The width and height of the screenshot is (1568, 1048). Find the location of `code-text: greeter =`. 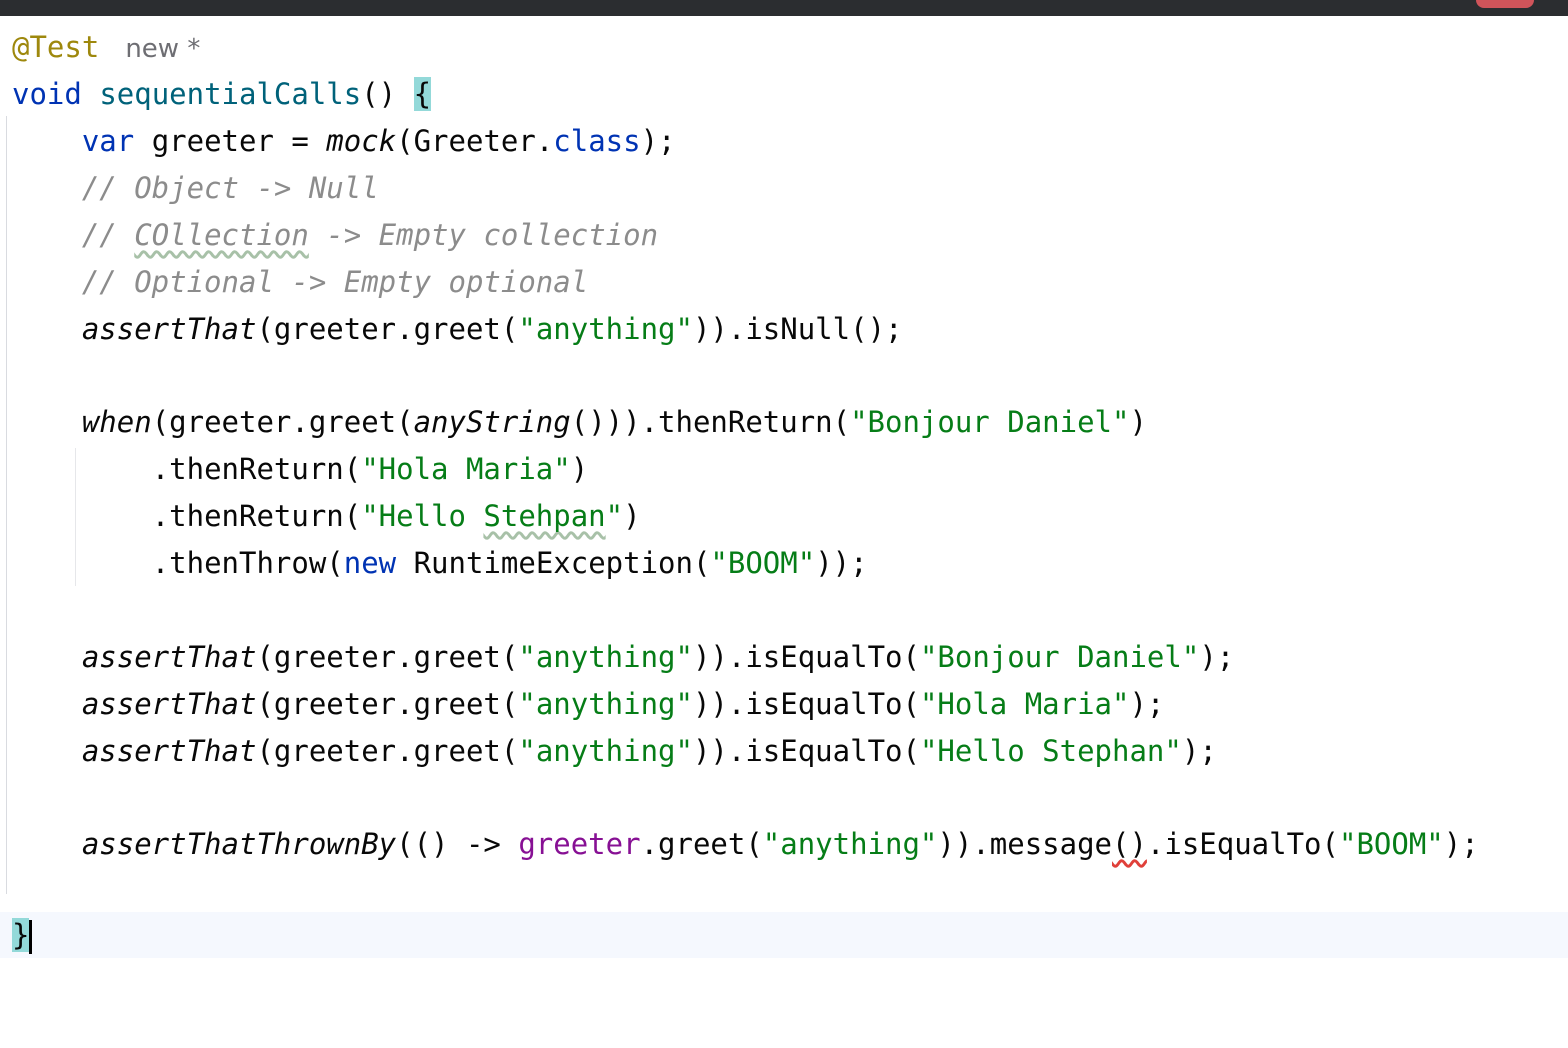

code-text: greeter = is located at coordinates (230, 141).